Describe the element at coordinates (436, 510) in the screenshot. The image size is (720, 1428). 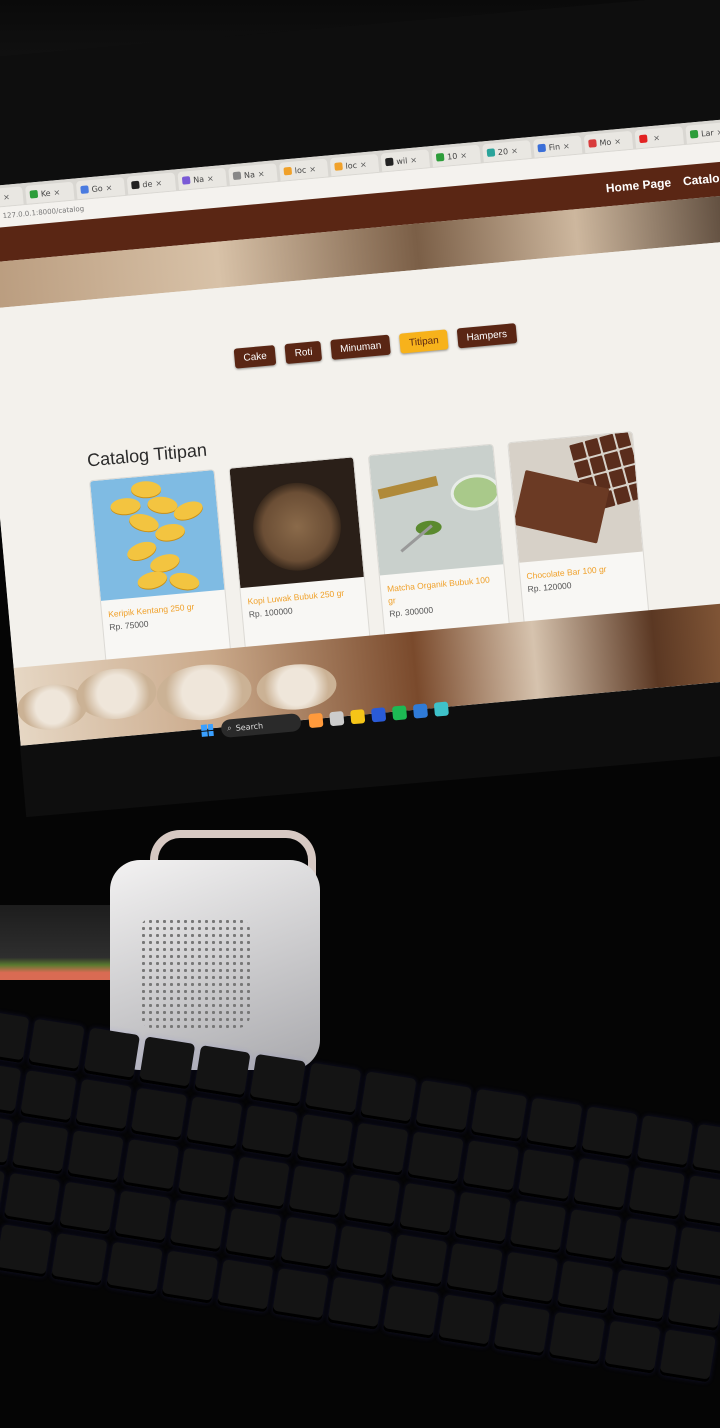
I see `product-image-matcha-powder` at that location.